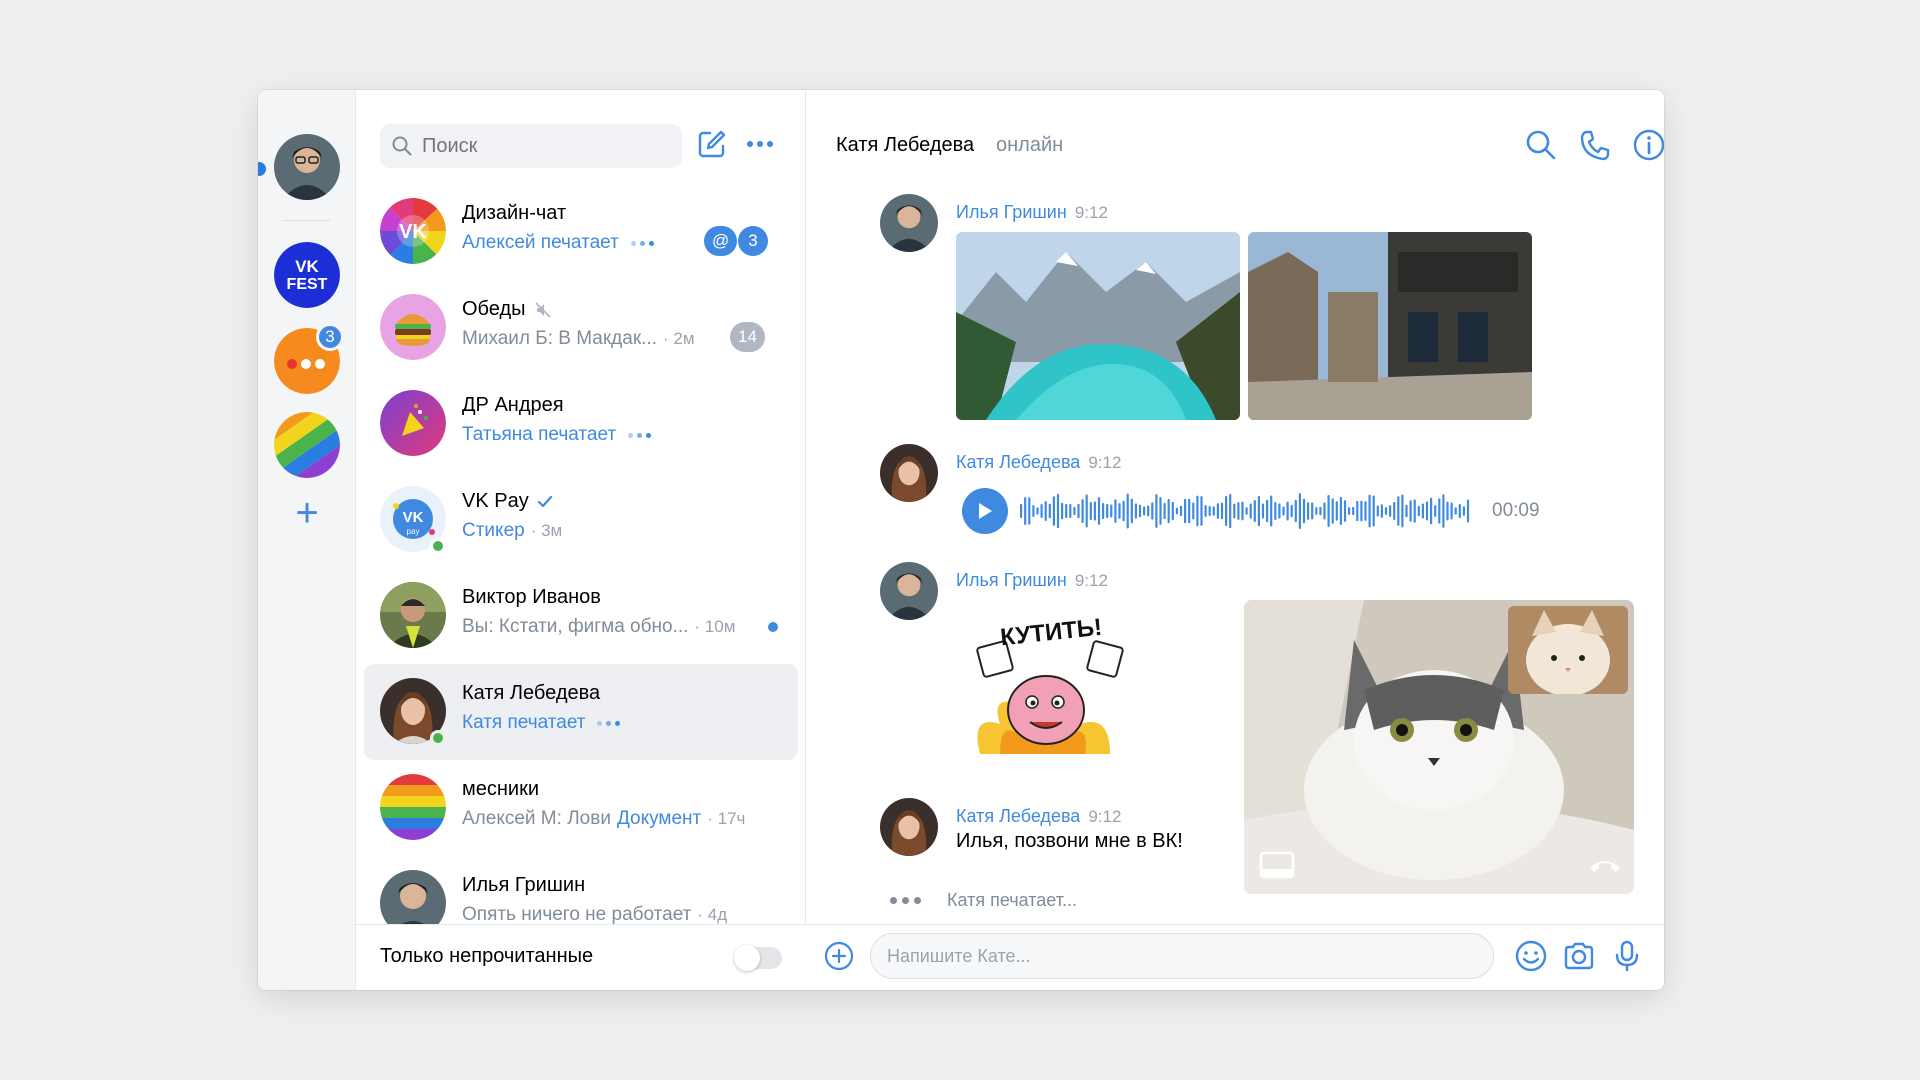 This screenshot has height=1080, width=1920. Describe the element at coordinates (581, 890) in the screenshot. I see `chat-item-ilya-grishin: Илья Гришин Опять ничего не работает · 4д` at that location.